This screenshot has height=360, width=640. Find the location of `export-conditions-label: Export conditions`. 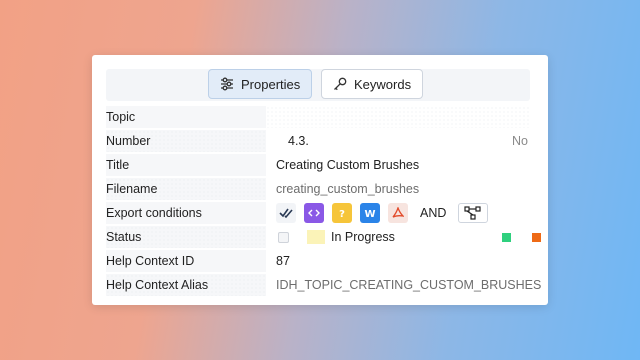

export-conditions-label: Export conditions is located at coordinates (186, 213).